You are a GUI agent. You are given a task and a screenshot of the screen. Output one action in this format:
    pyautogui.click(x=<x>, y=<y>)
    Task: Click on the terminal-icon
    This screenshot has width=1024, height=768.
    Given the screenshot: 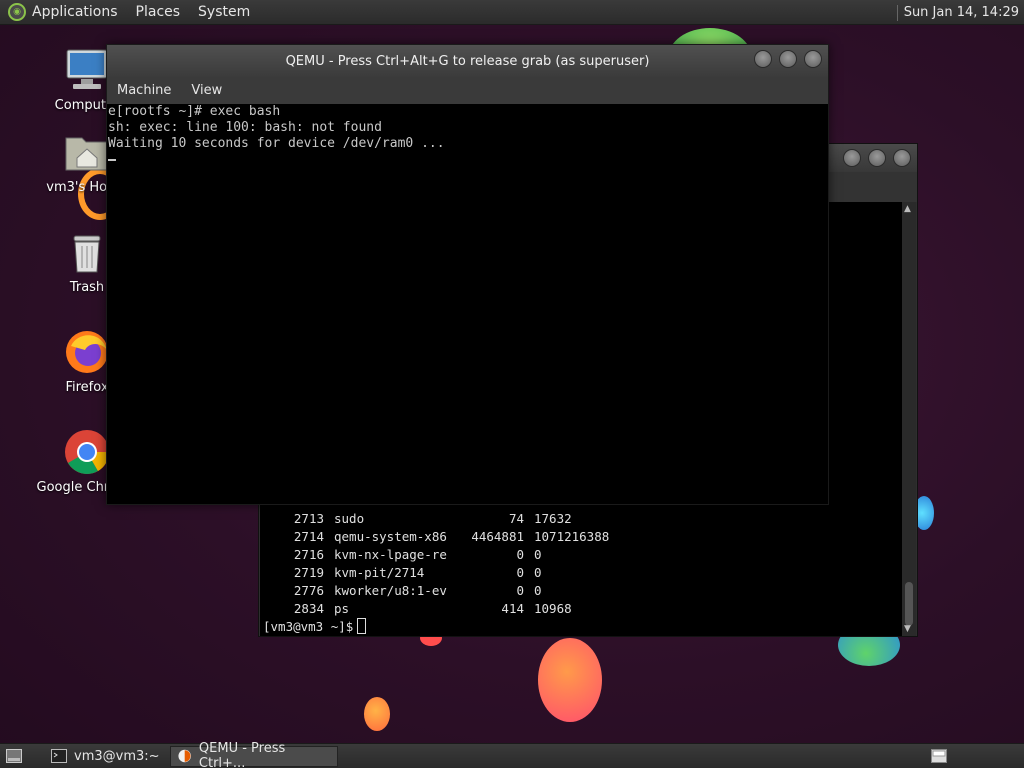 What is the action you would take?
    pyautogui.click(x=59, y=756)
    